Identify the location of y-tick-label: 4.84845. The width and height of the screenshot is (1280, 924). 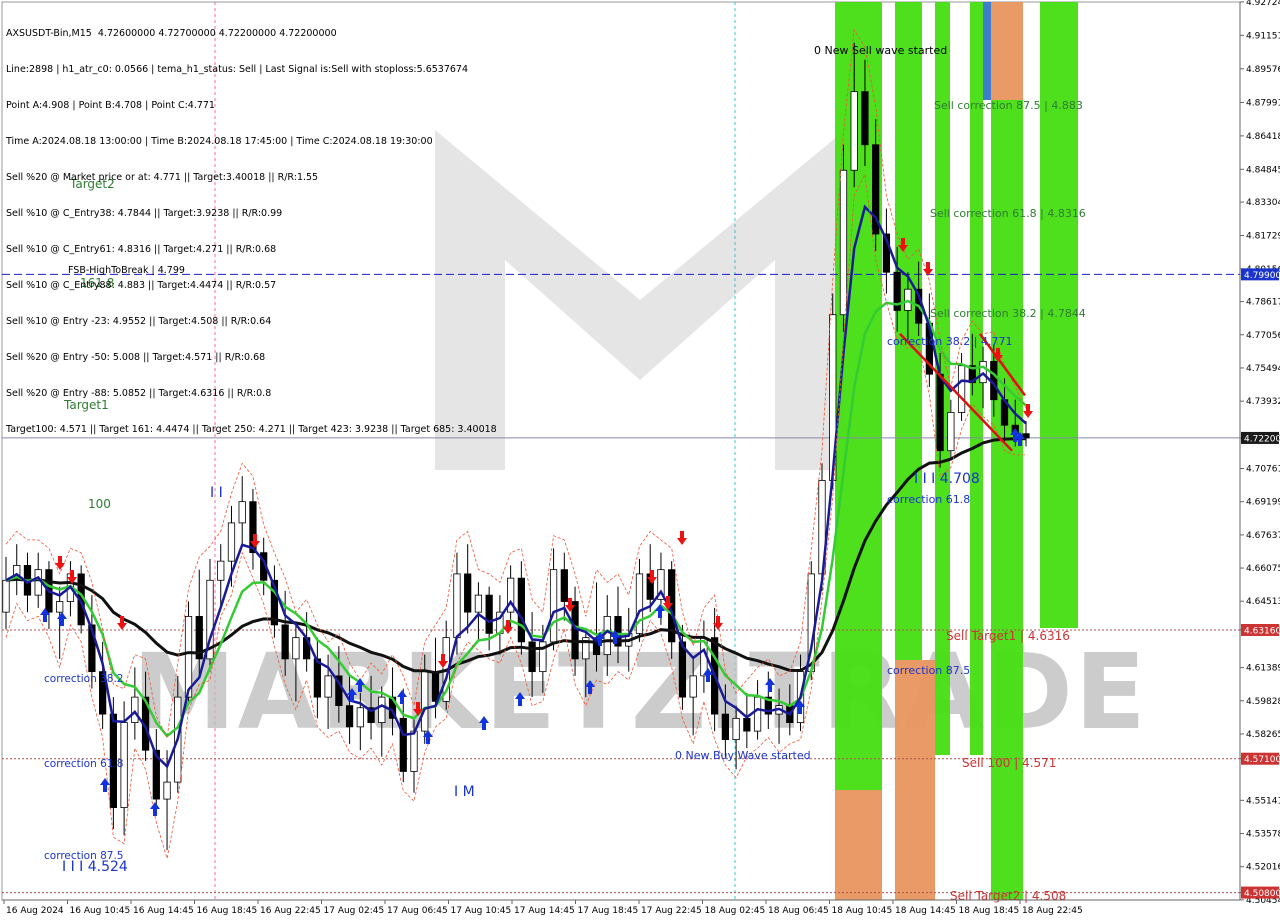
(1263, 170).